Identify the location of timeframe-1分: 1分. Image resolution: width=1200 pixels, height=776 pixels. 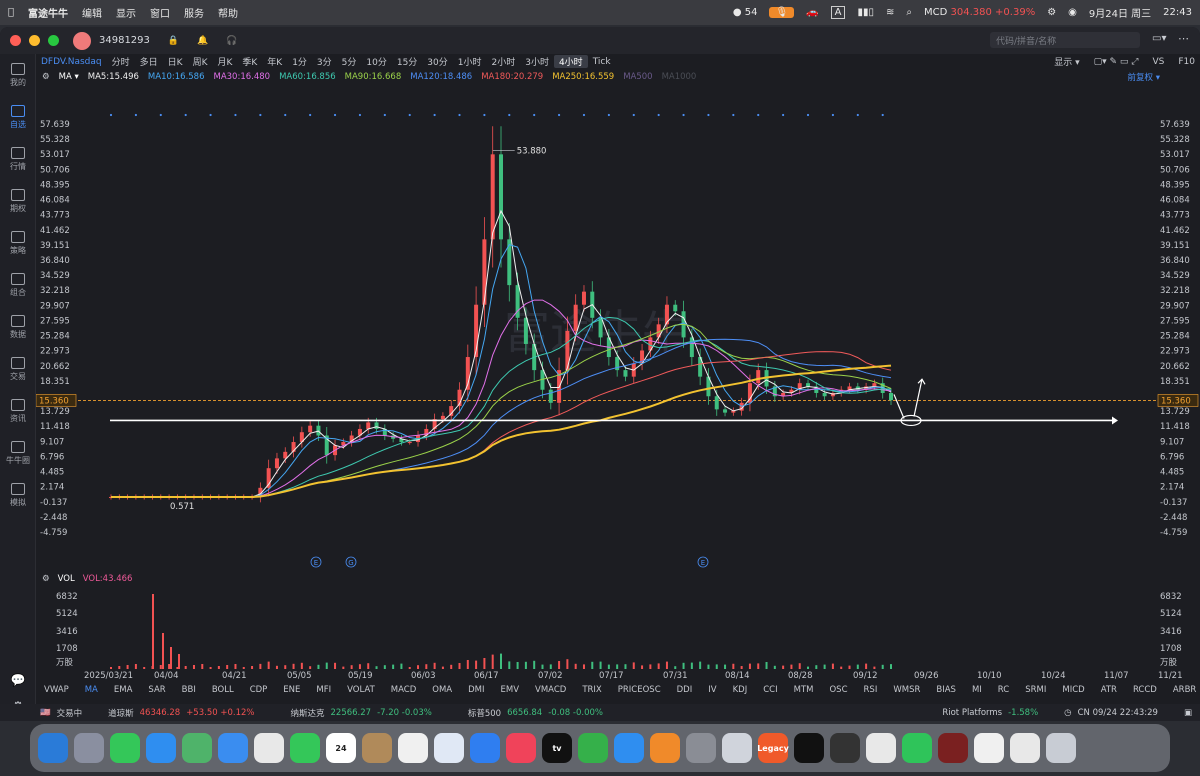
(299, 61).